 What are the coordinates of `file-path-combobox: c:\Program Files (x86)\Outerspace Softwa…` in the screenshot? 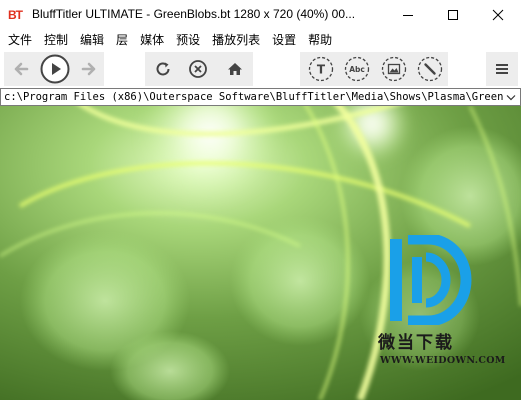 It's located at (260, 97).